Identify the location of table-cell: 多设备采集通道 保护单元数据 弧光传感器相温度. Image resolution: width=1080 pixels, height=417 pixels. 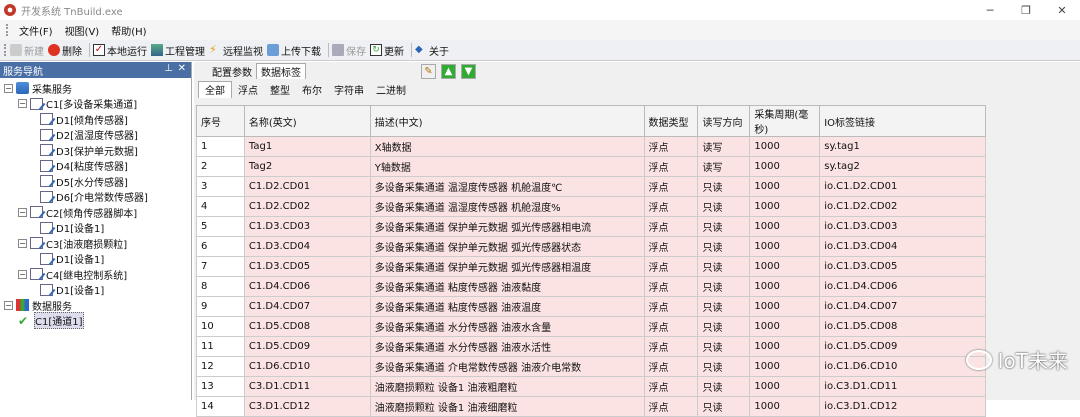
(507, 266).